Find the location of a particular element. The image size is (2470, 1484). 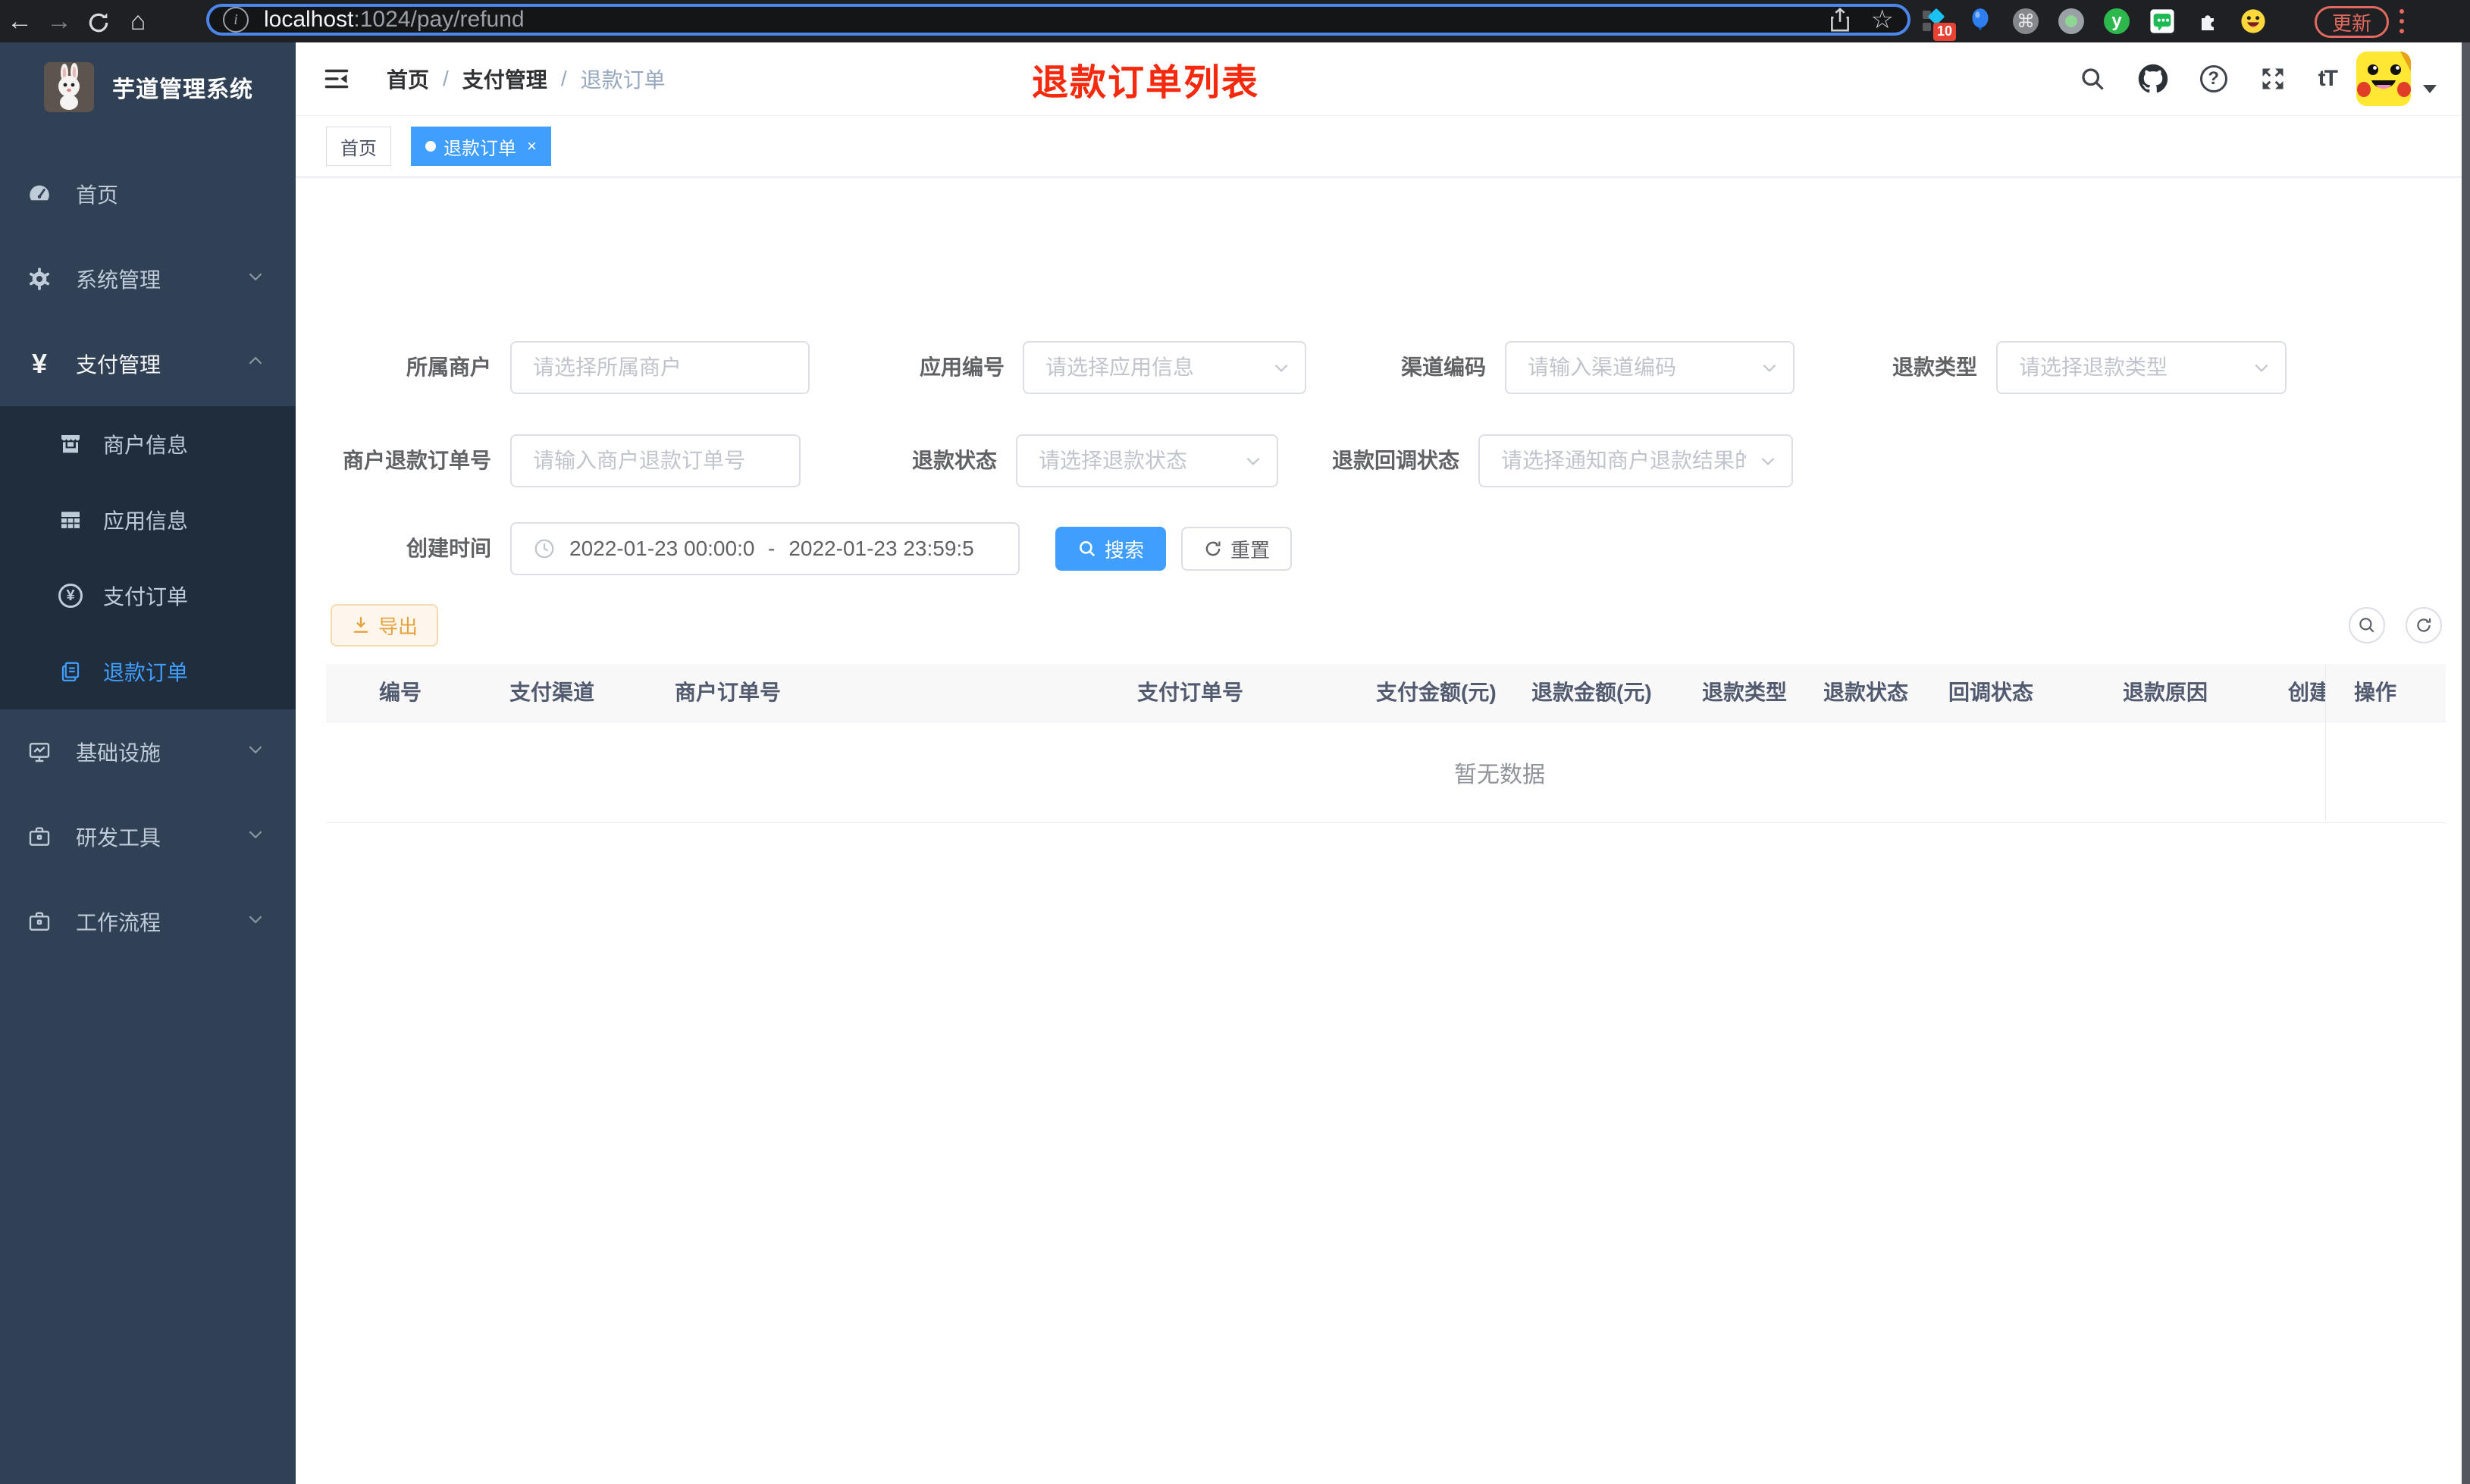

channel-select is located at coordinates (1650, 368).